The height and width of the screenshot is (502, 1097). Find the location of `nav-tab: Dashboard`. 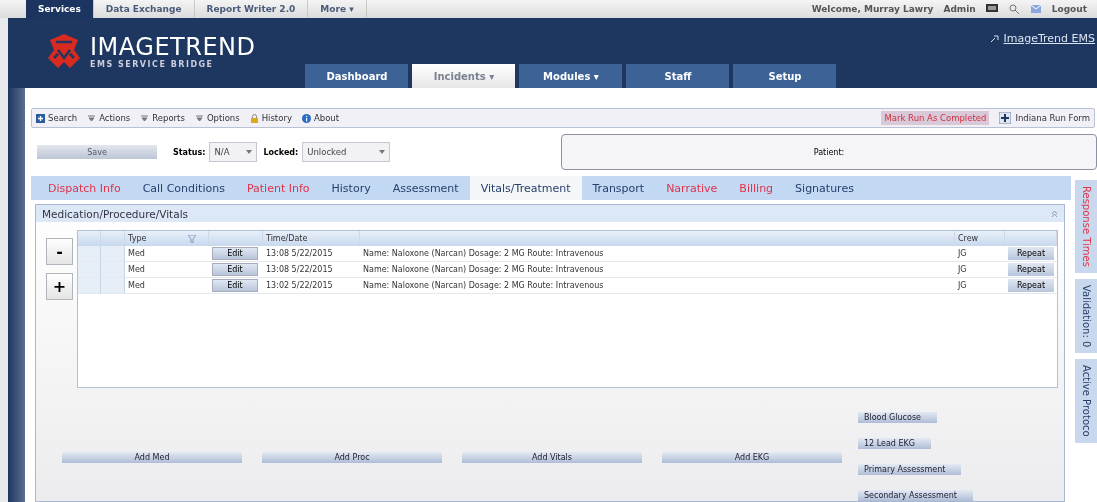

nav-tab: Dashboard is located at coordinates (357, 76).